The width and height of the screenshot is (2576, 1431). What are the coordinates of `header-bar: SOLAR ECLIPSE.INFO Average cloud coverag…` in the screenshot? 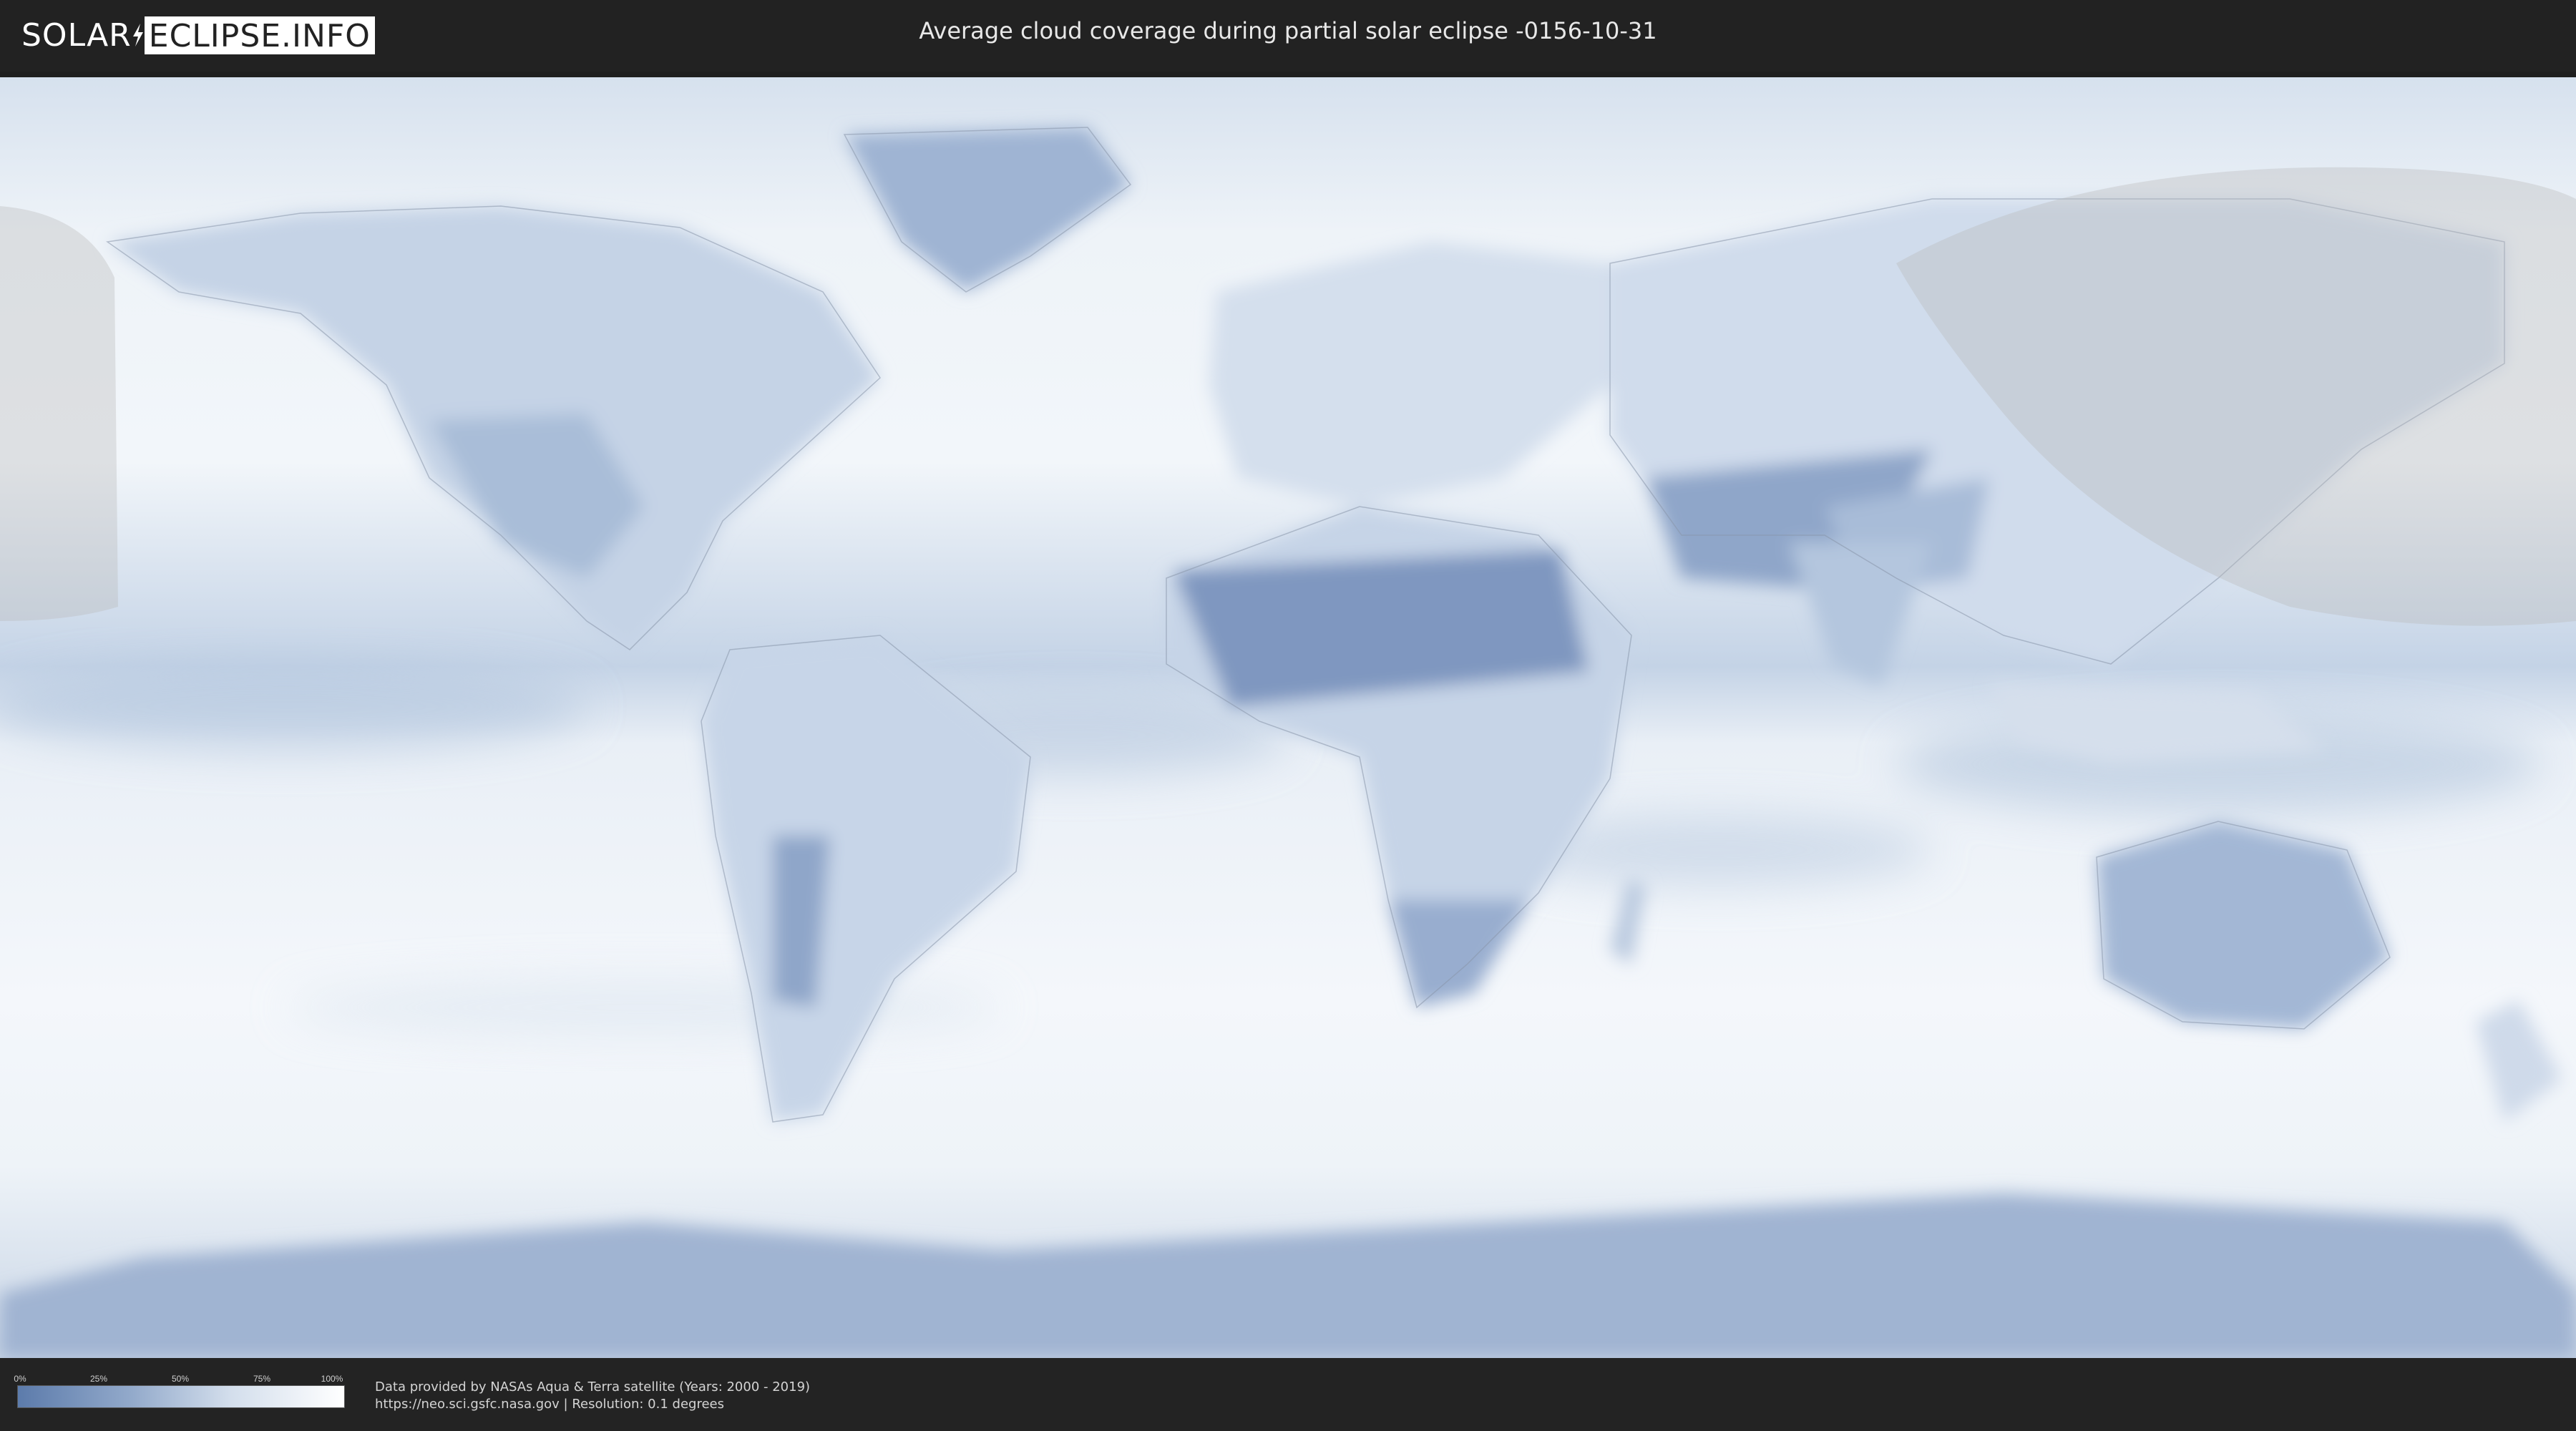 It's located at (1288, 36).